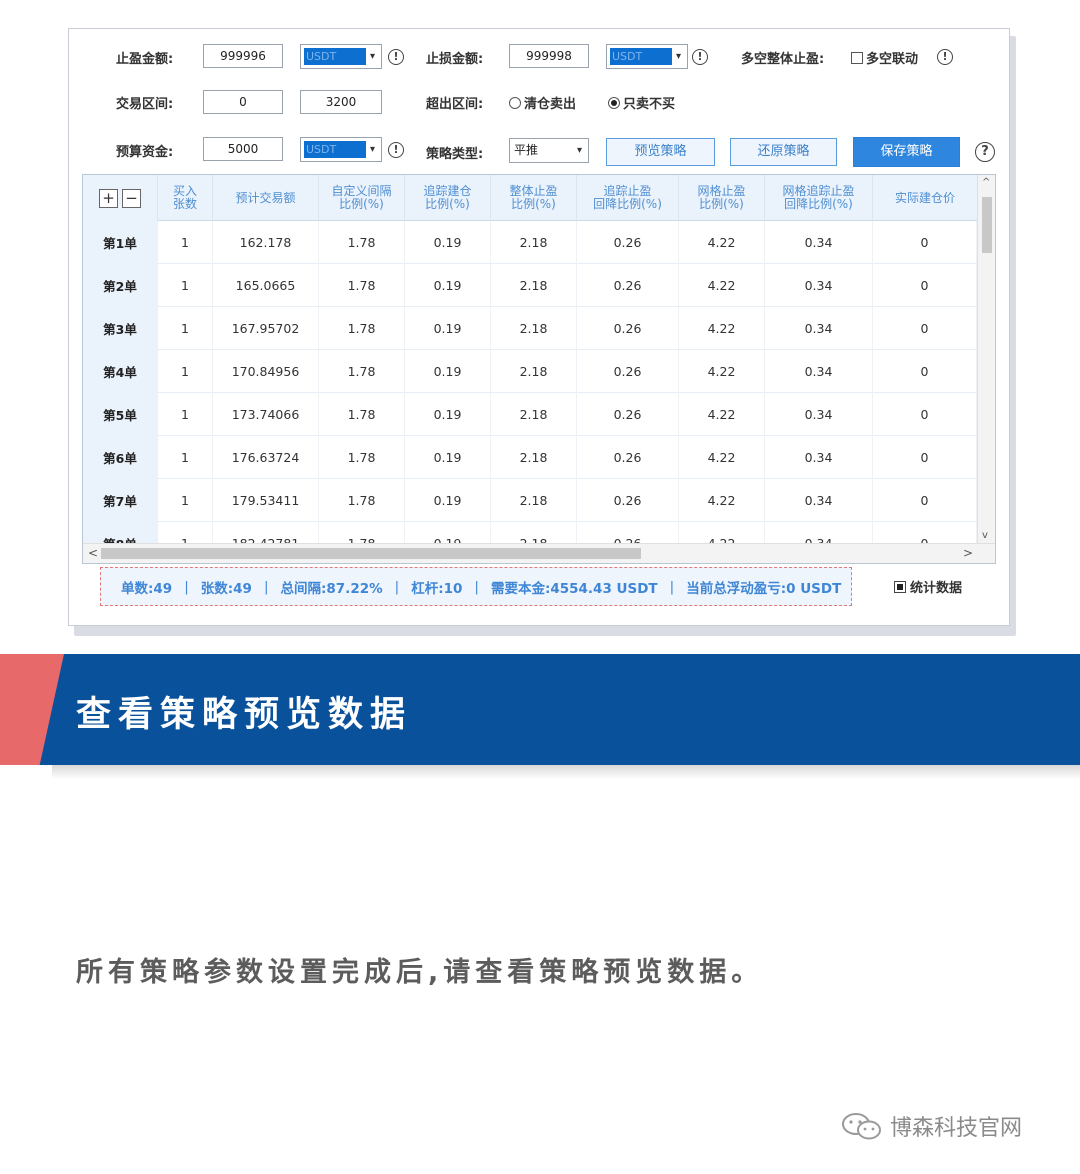  Describe the element at coordinates (243, 149) in the screenshot. I see `budget-input: 5000` at that location.